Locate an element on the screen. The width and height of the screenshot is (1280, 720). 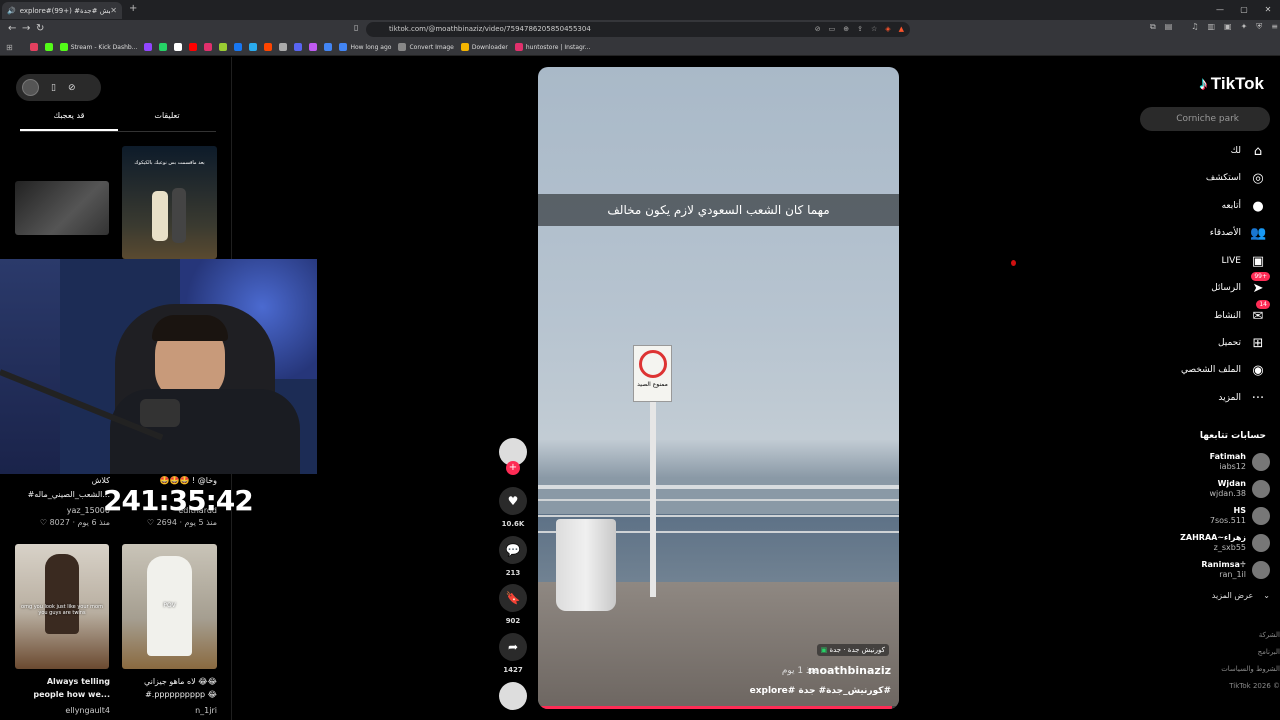
like-button: ♥ 10.6K is located at coordinates (513, 507).